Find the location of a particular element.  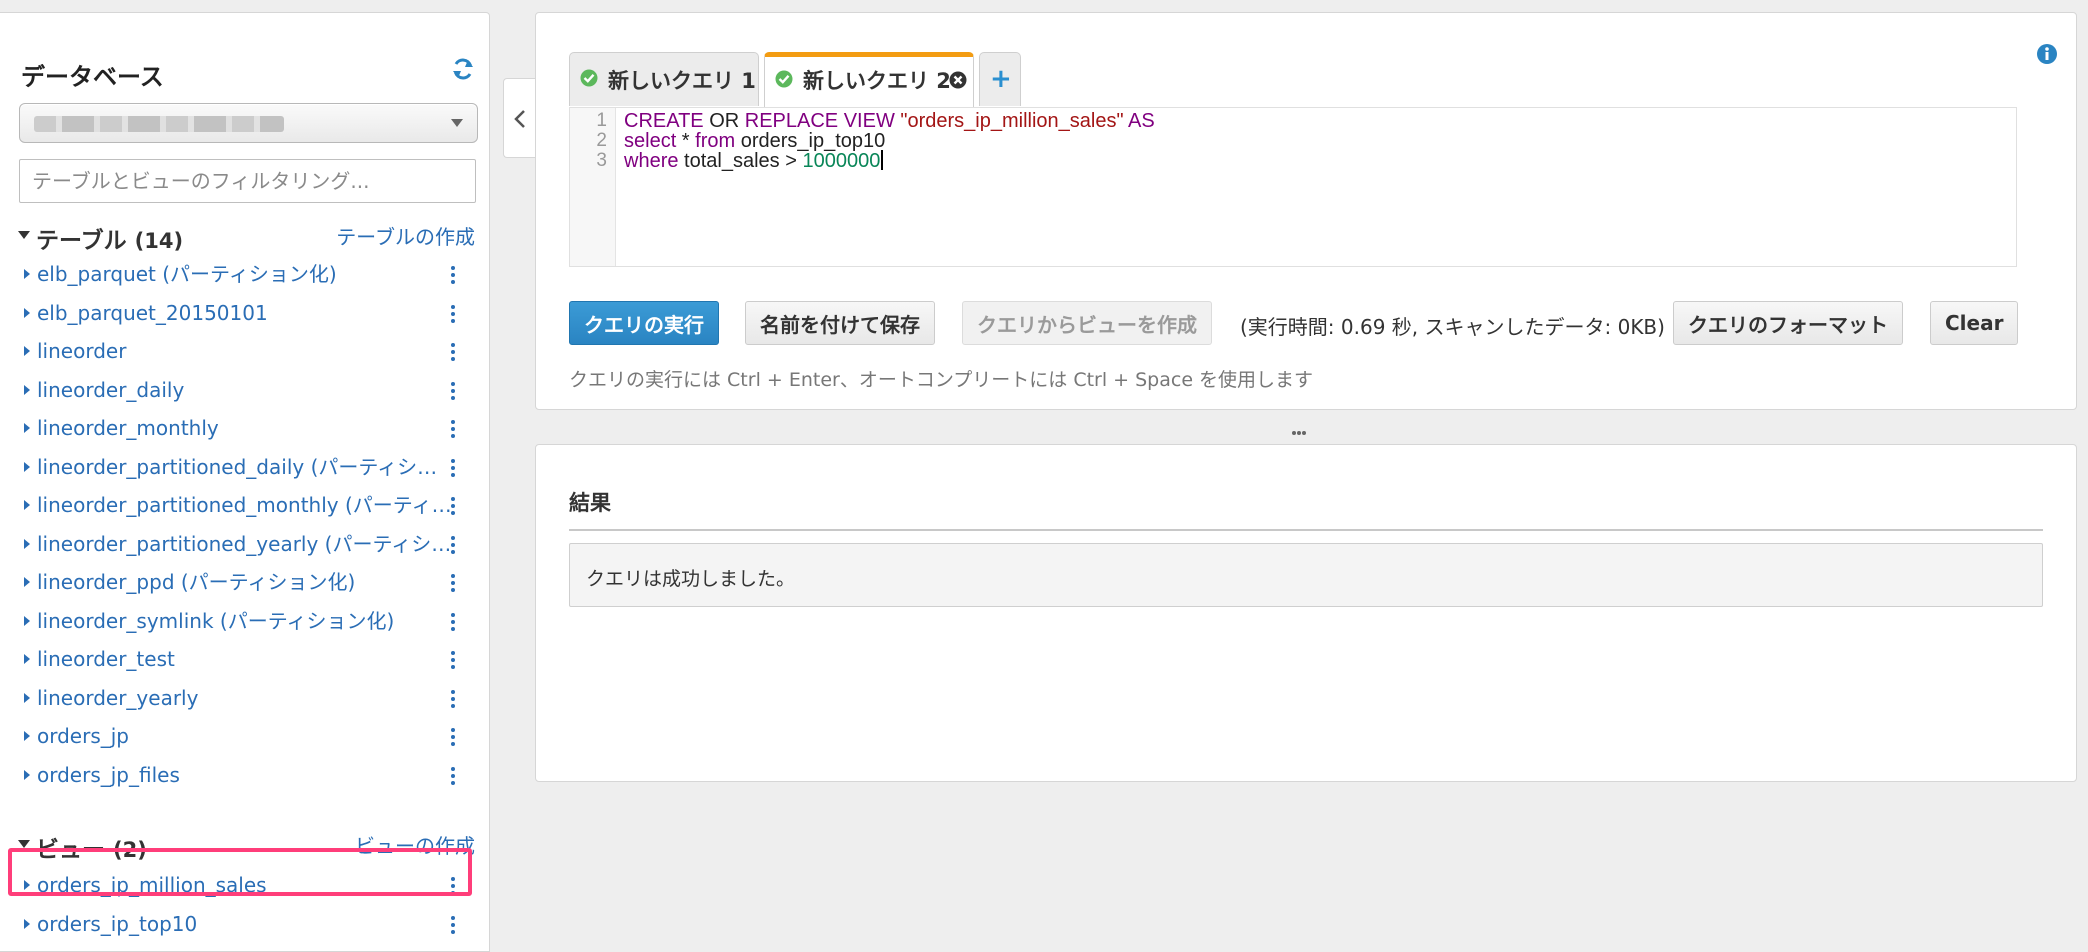

views-list: orders_ip_million_sales orders_ip_top10 is located at coordinates (244, 904).